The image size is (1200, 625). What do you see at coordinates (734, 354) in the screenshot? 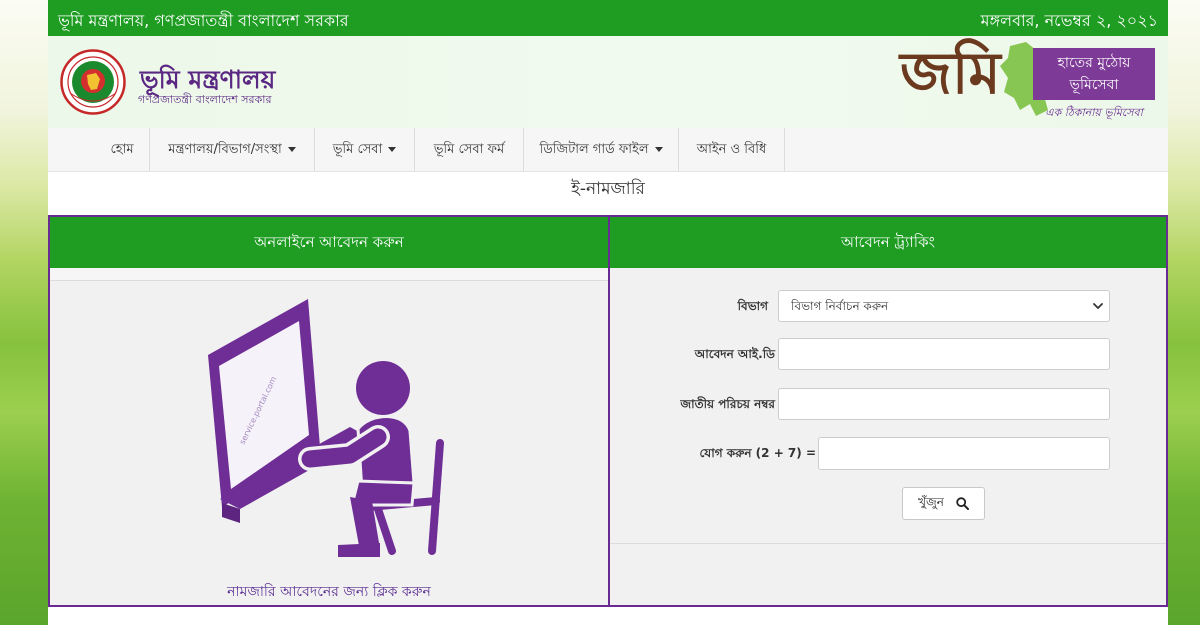
I see `application-id-label: আবেদন আই.ডি` at bounding box center [734, 354].